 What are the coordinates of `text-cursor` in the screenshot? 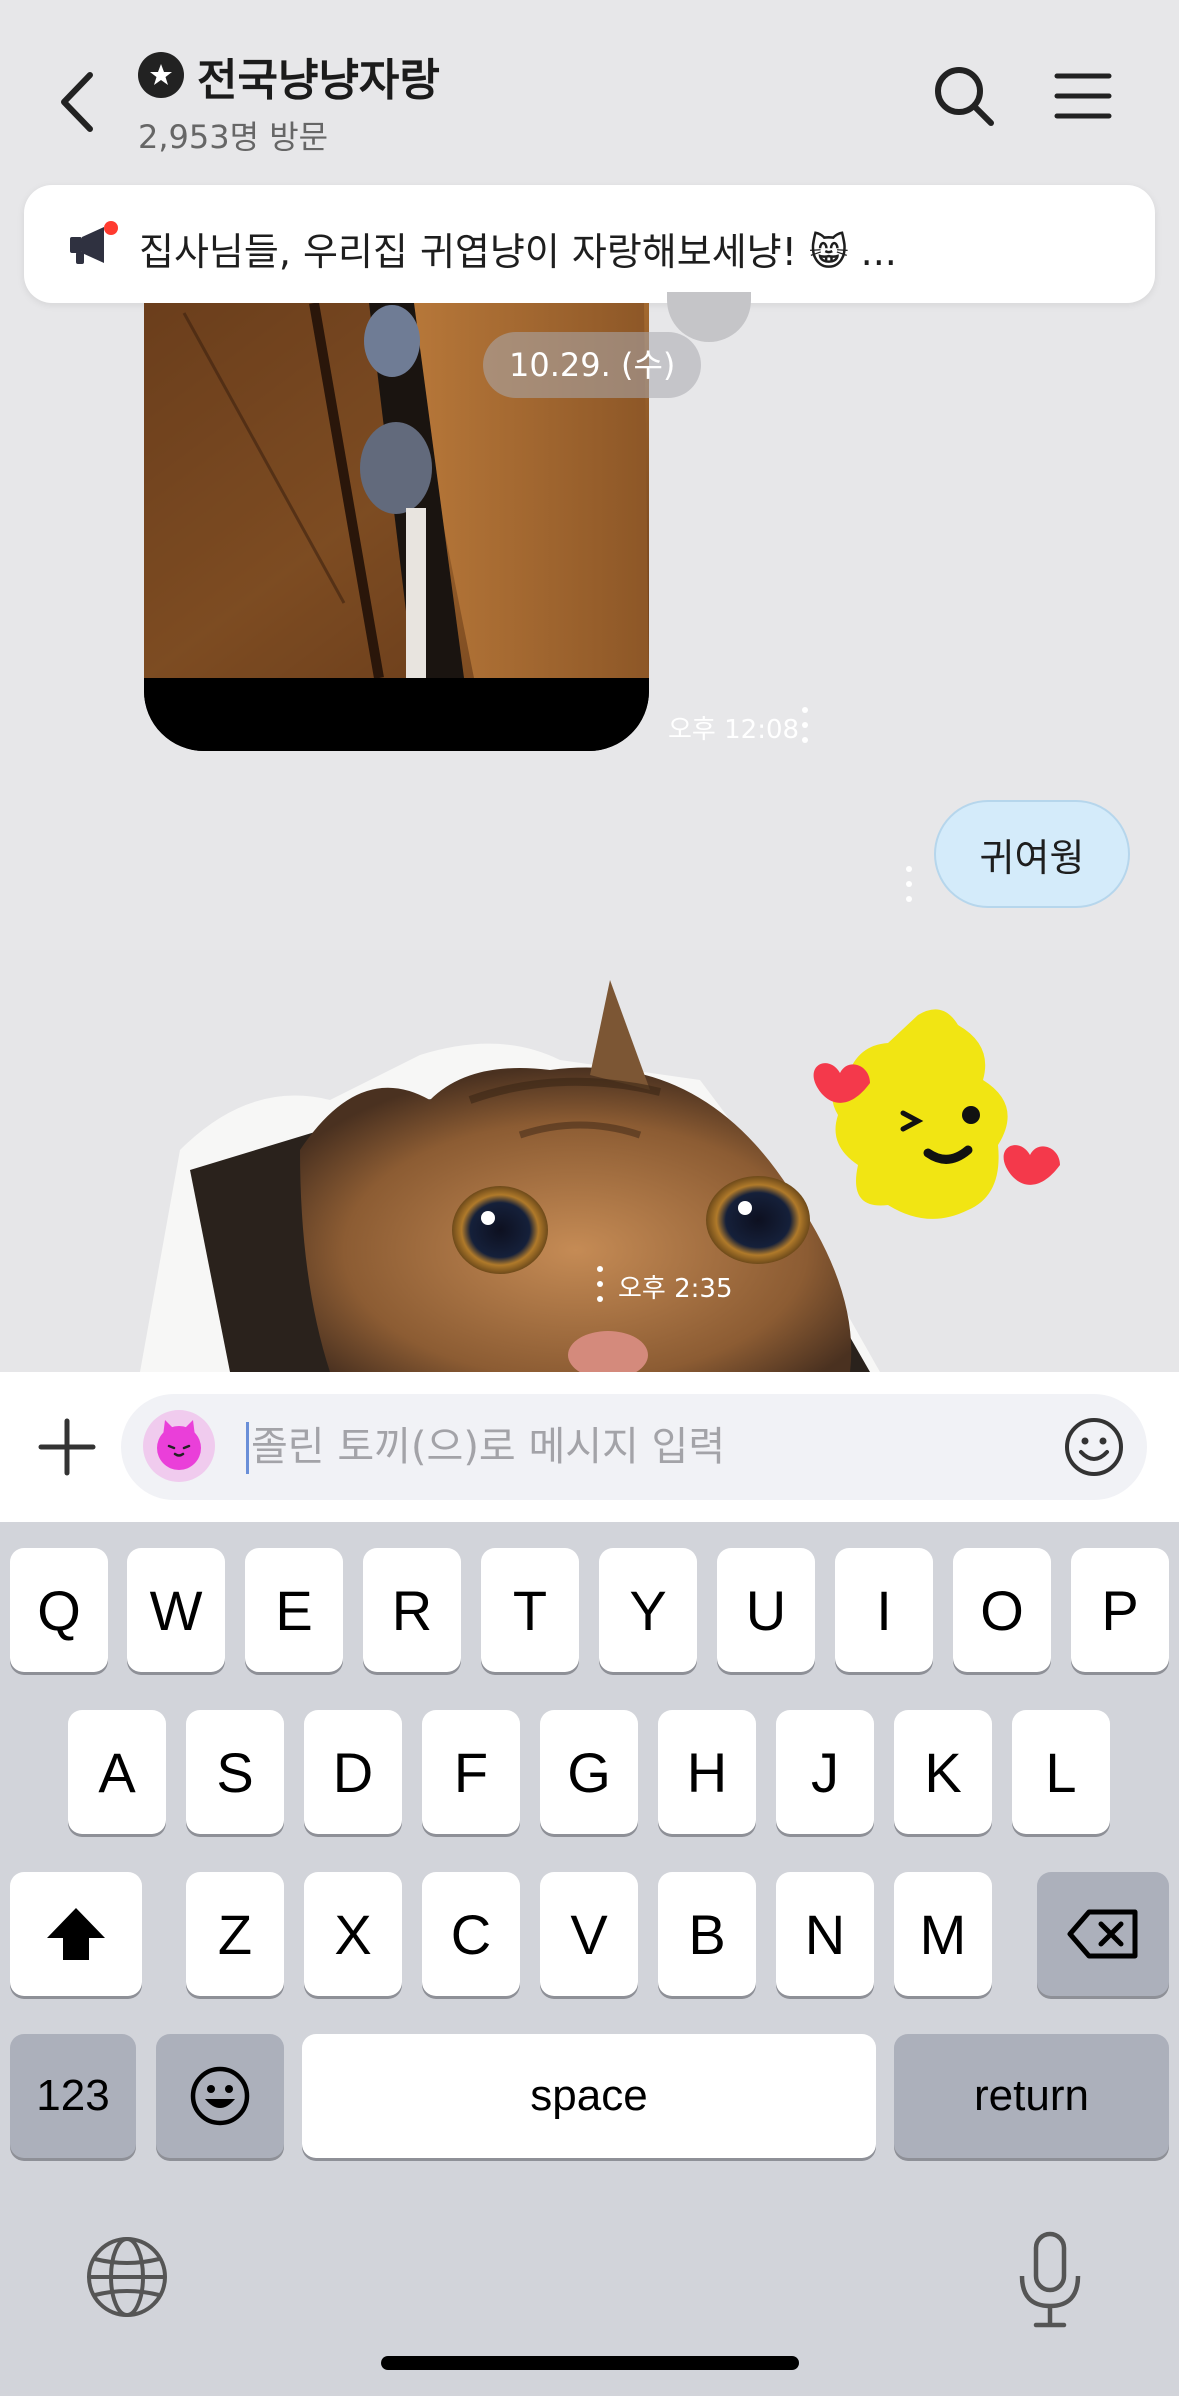 It's located at (247, 1448).